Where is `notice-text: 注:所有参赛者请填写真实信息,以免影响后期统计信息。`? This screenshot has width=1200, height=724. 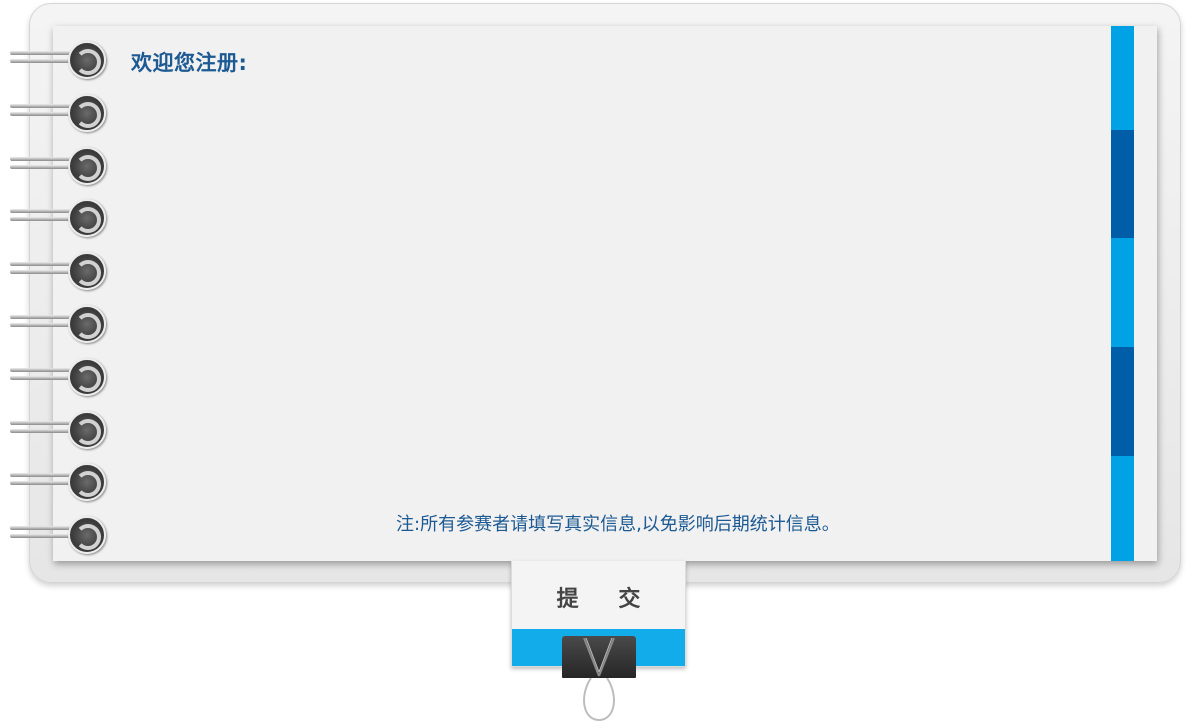
notice-text: 注:所有参赛者请填写真实信息,以免影响后期统计信息。 is located at coordinates (618, 524).